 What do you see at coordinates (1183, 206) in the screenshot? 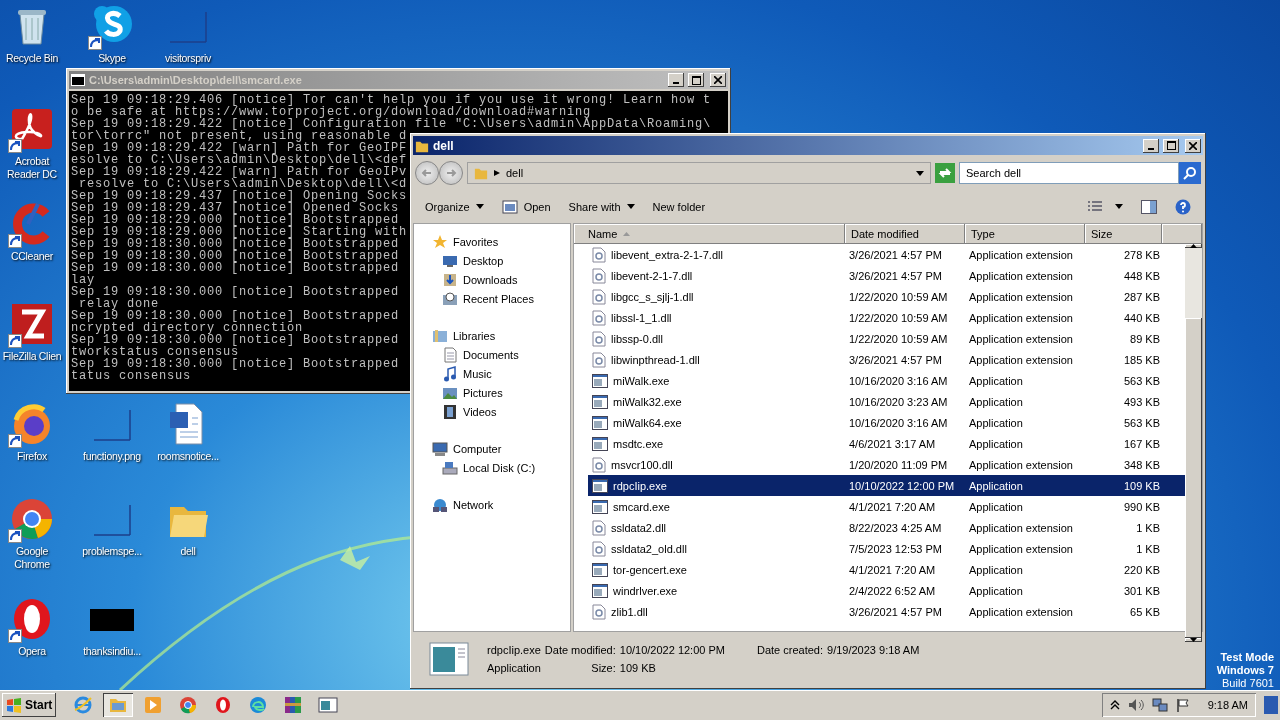
I see `help-button` at bounding box center [1183, 206].